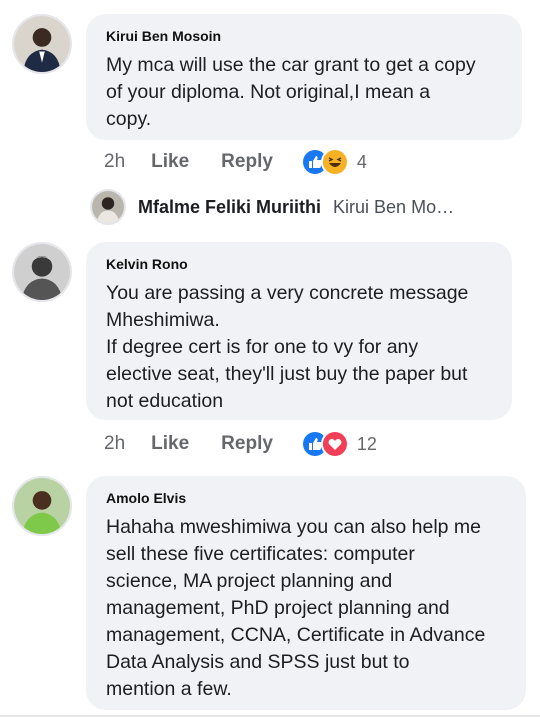  I want to click on avatar-kelvin, so click(42, 272).